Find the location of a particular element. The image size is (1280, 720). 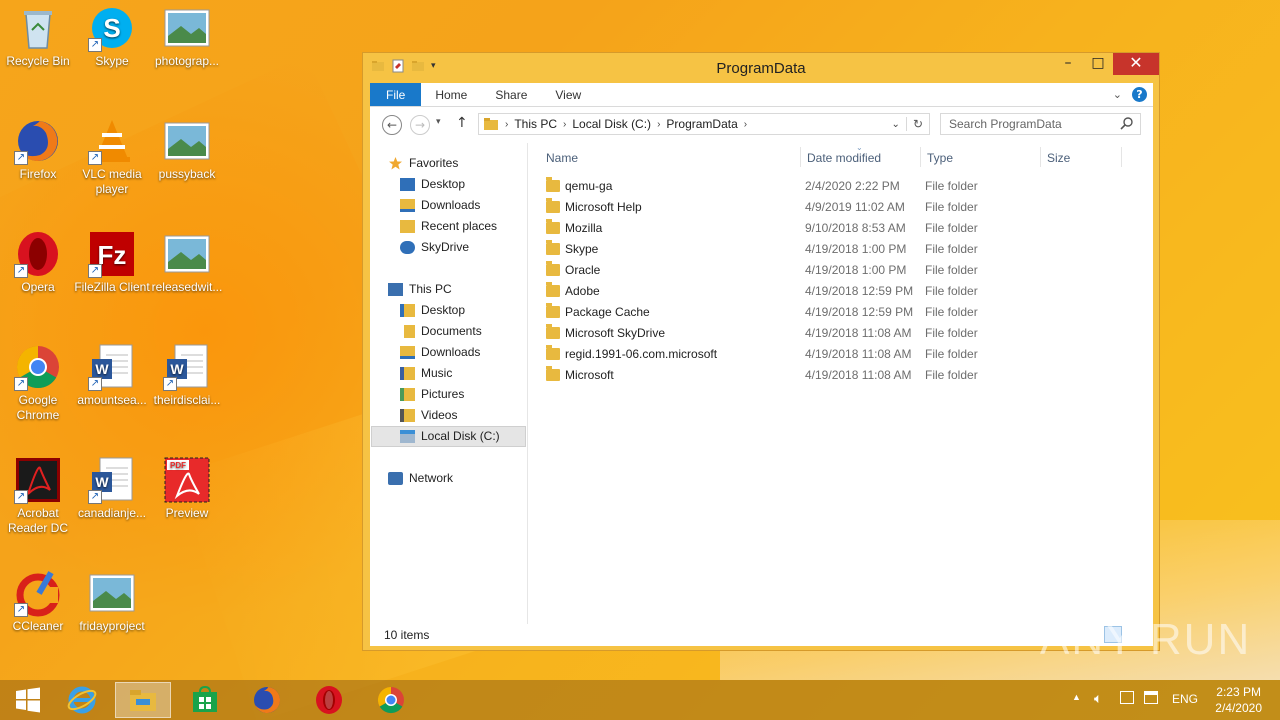

taskbar-chrome is located at coordinates (391, 700).